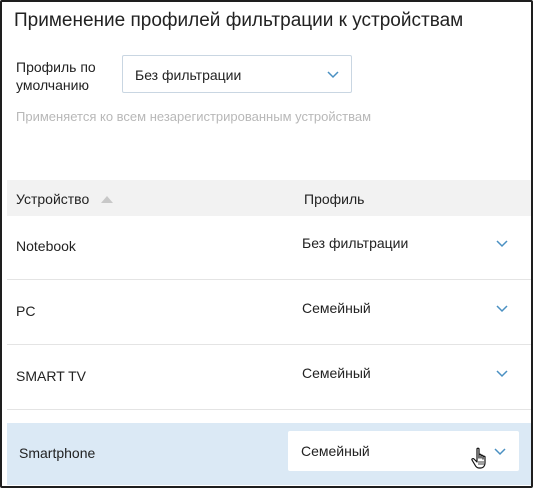  What do you see at coordinates (269, 313) in the screenshot?
I see `table-row: PC Семейный` at bounding box center [269, 313].